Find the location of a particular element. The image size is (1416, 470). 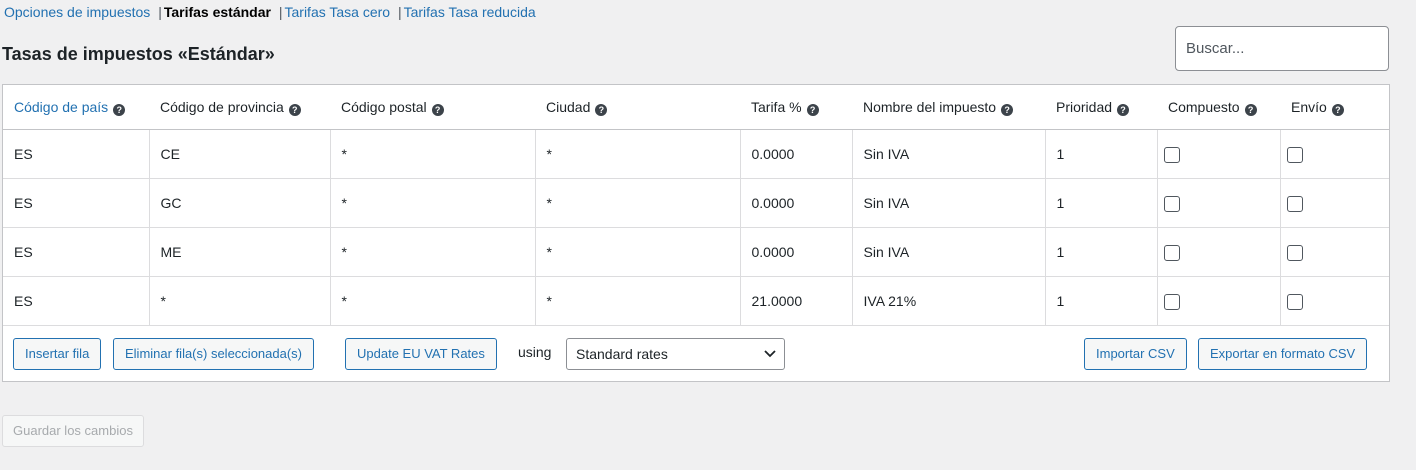

col-header-priority: Prioridad? is located at coordinates (1101, 107).